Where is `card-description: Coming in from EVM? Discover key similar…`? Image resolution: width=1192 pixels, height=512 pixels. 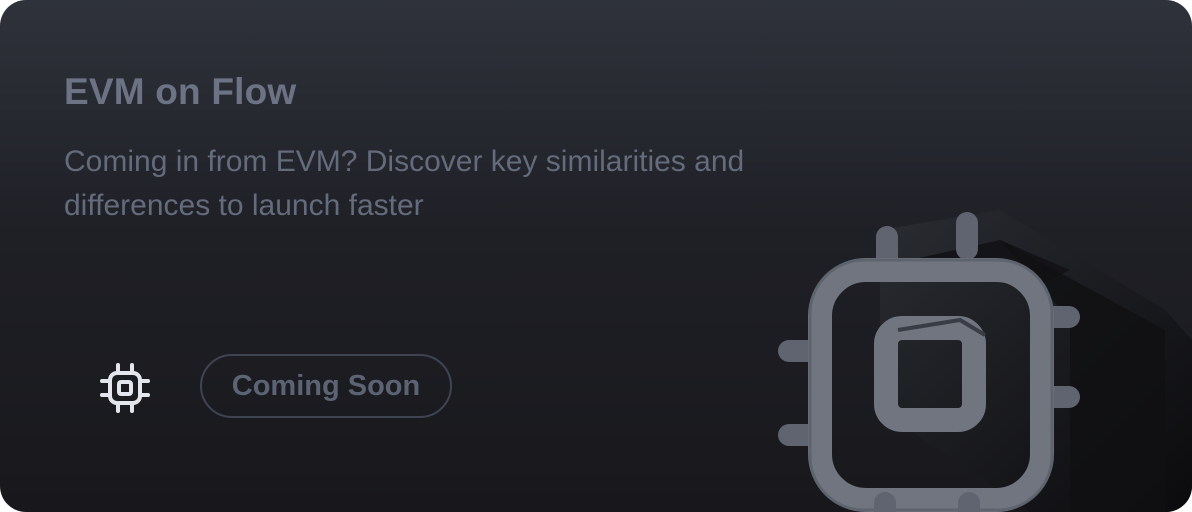
card-description: Coming in from EVM? Discover key similar… is located at coordinates (404, 183).